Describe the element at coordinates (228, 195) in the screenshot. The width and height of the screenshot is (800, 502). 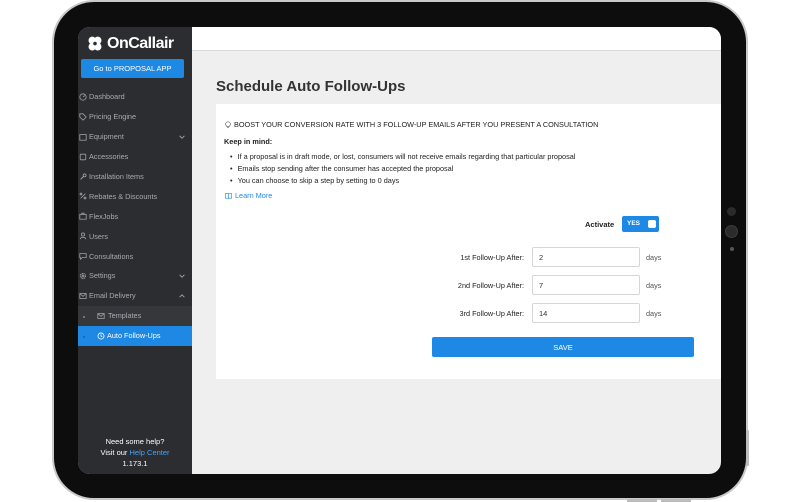
I see `book-icon` at that location.